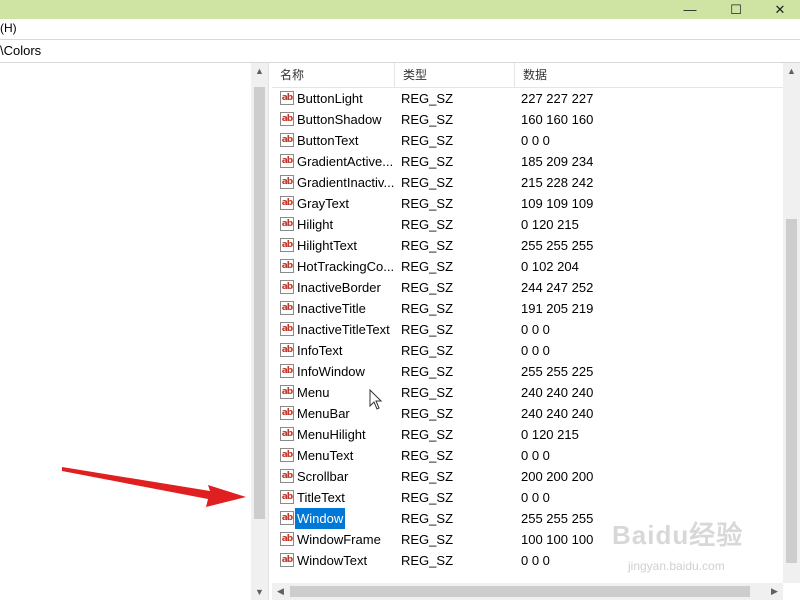  What do you see at coordinates (527, 224) in the screenshot?
I see `table-row: ab Hilight REG_SZ 0 120 215` at bounding box center [527, 224].